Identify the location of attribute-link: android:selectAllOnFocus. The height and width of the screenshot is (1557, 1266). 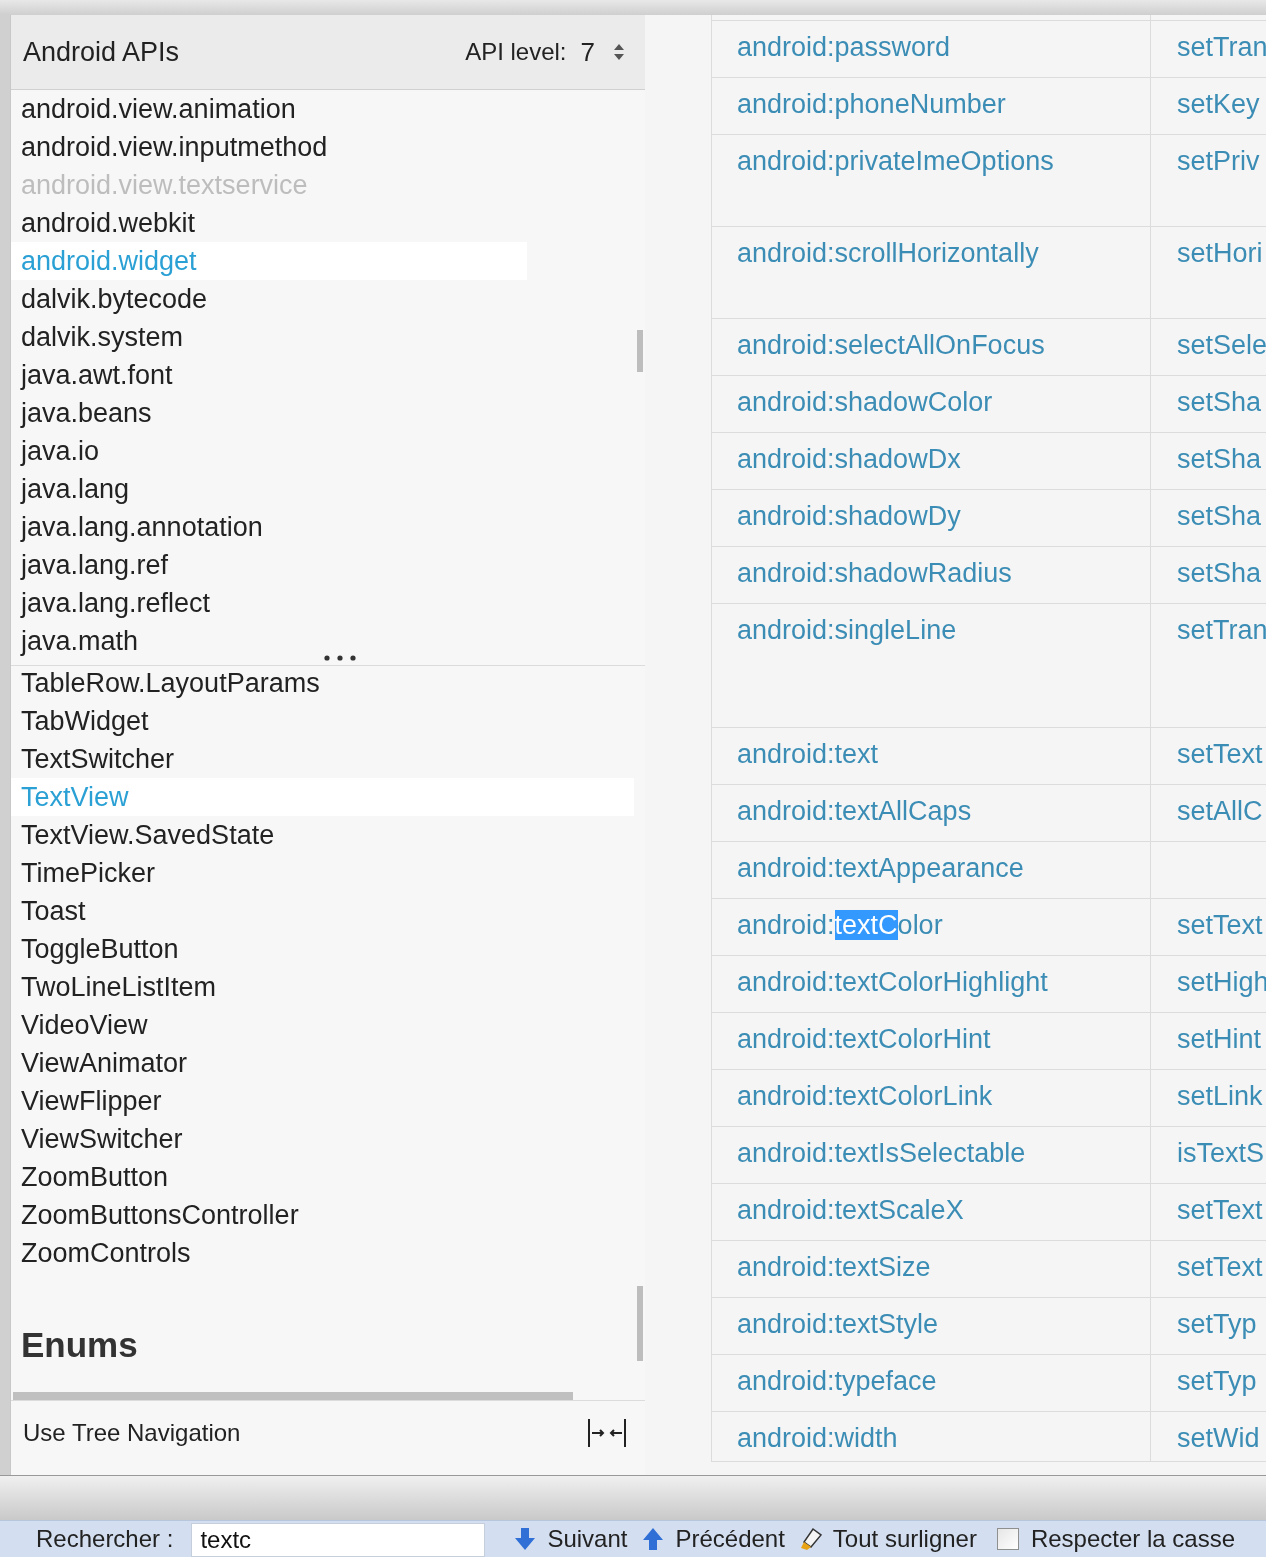
(891, 345).